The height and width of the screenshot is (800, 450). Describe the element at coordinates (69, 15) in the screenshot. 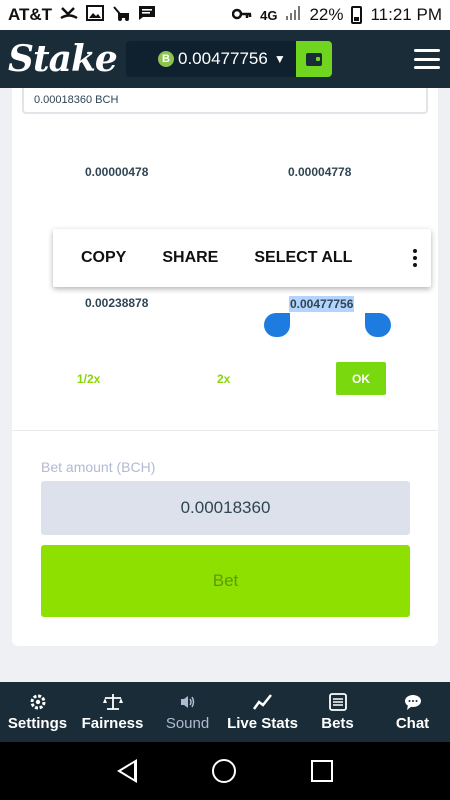

I see `missed-call-icon` at that location.